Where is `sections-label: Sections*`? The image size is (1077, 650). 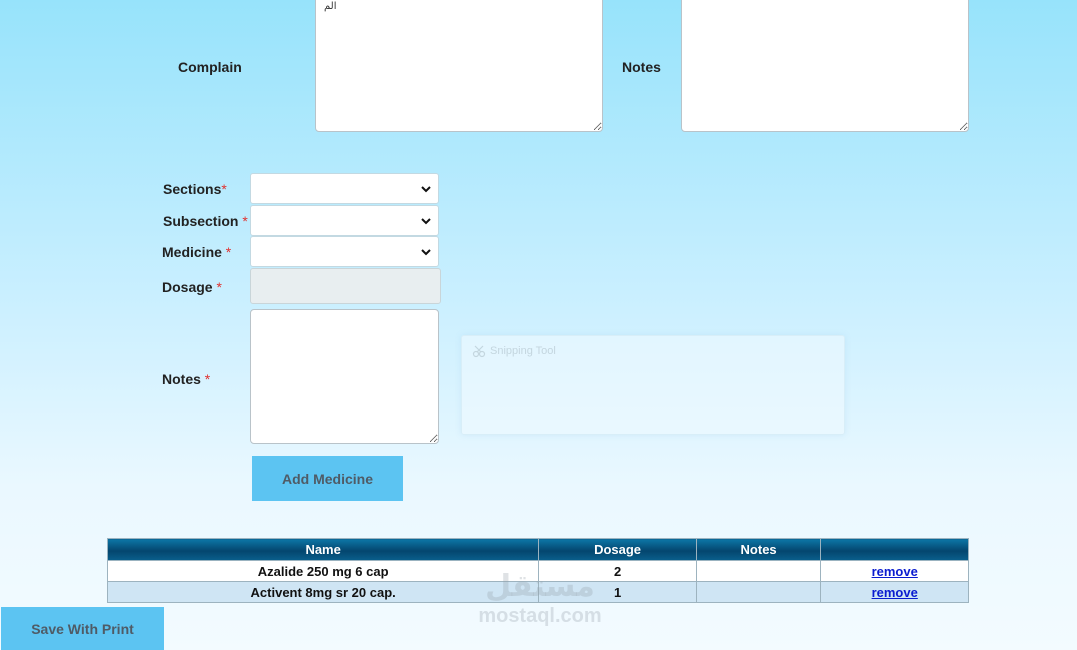 sections-label: Sections* is located at coordinates (195, 189).